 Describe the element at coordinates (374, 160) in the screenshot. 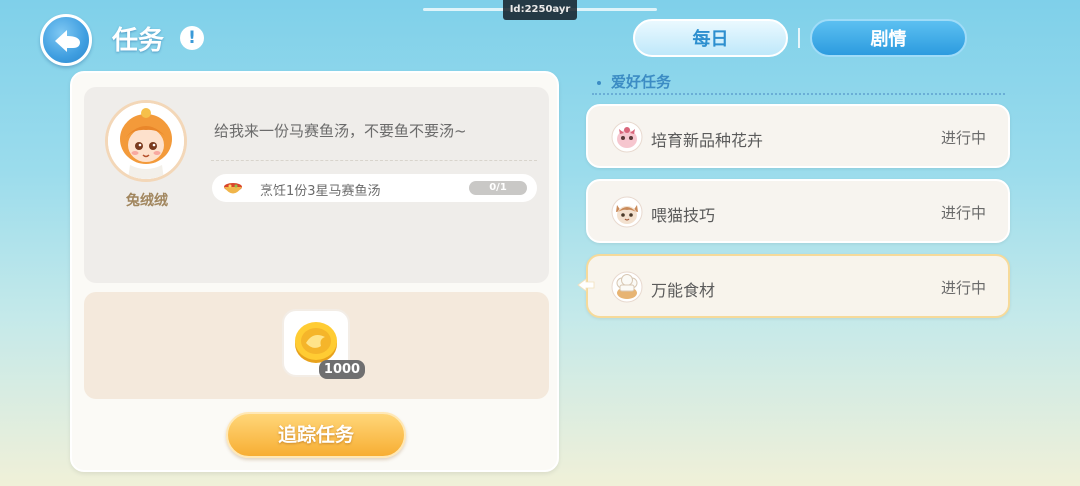

I see `dialogue-divider` at that location.